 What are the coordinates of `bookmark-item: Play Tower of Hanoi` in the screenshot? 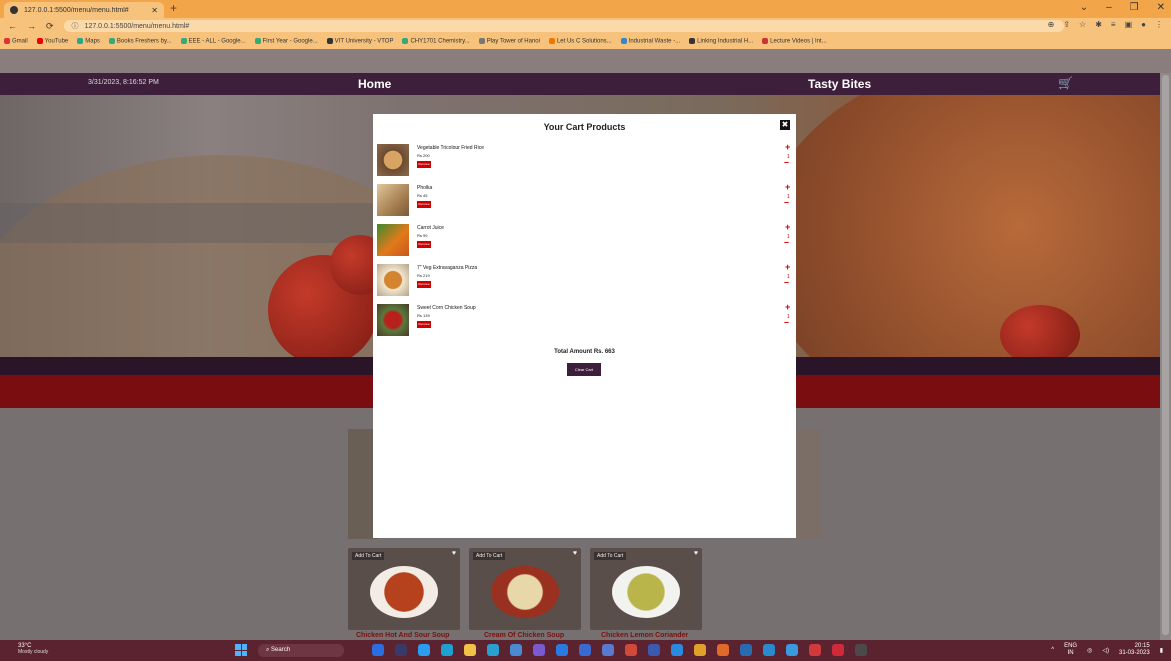 It's located at (509, 41).